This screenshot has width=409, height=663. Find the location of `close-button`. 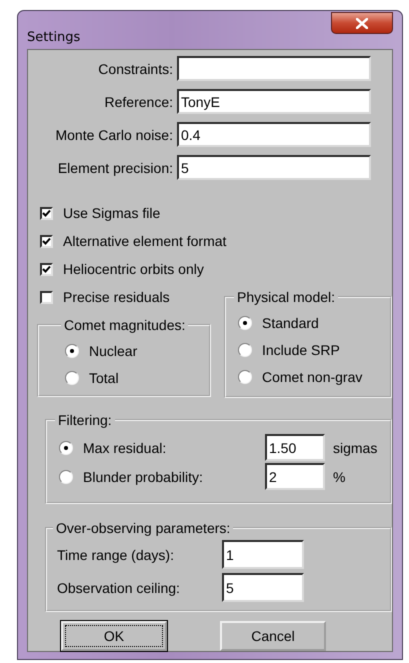

close-button is located at coordinates (362, 23).